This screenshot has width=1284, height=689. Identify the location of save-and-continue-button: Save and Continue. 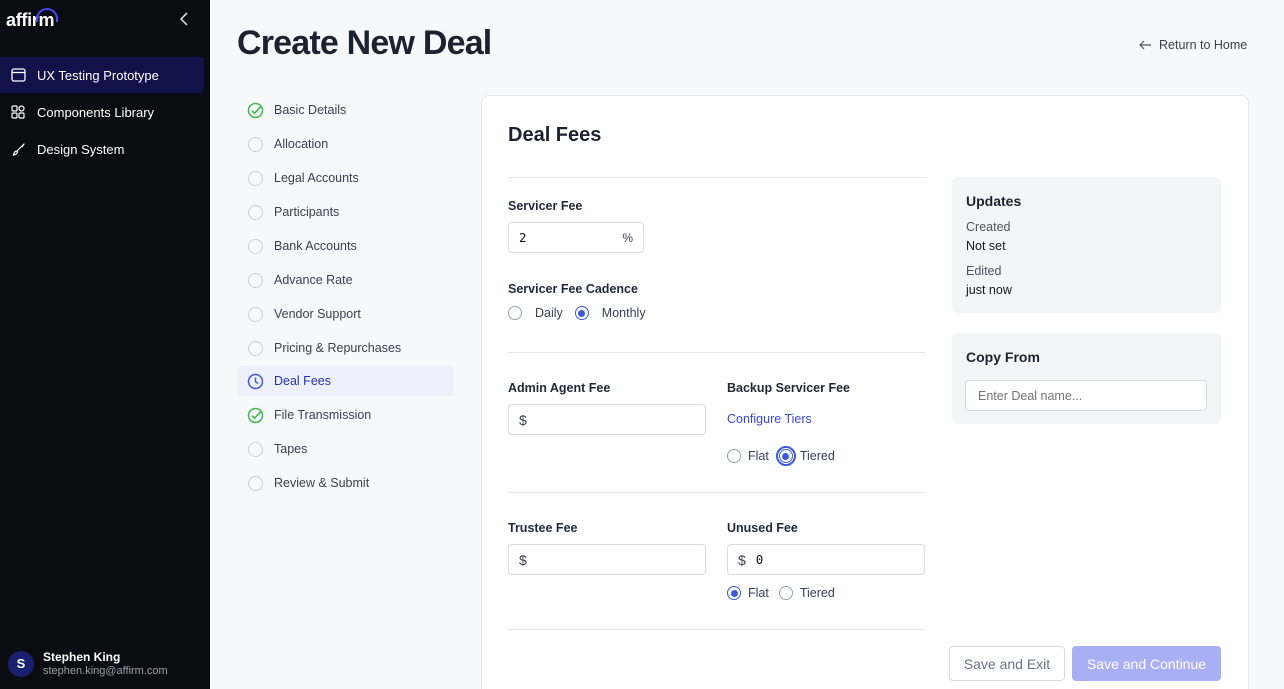
(1146, 663).